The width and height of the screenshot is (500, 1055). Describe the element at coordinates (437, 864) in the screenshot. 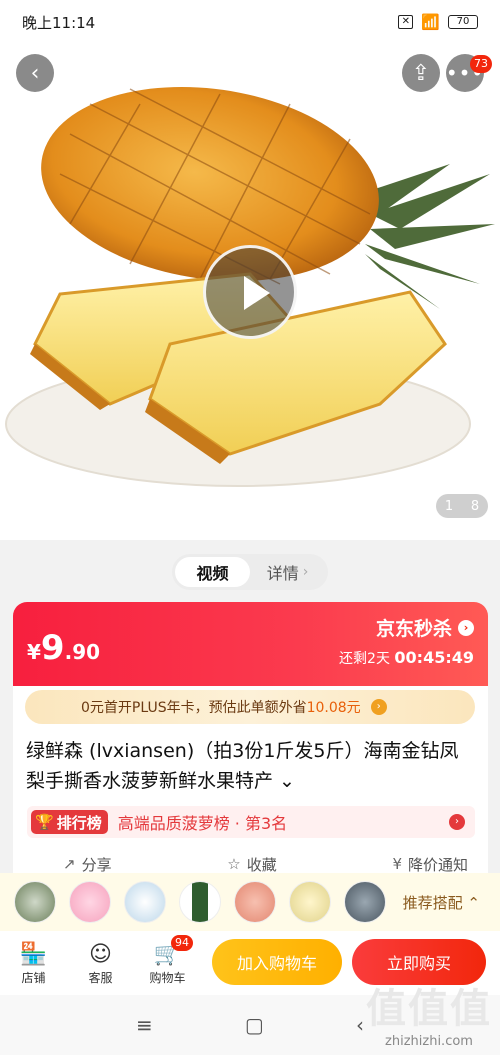

I see `price-alert-label: 降价通知` at that location.